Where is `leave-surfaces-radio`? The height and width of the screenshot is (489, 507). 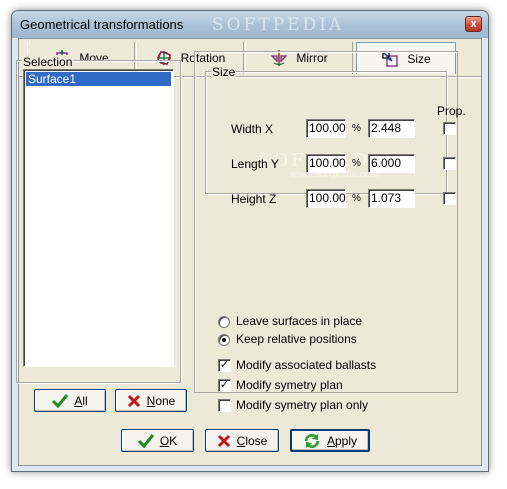
leave-surfaces-radio is located at coordinates (224, 322).